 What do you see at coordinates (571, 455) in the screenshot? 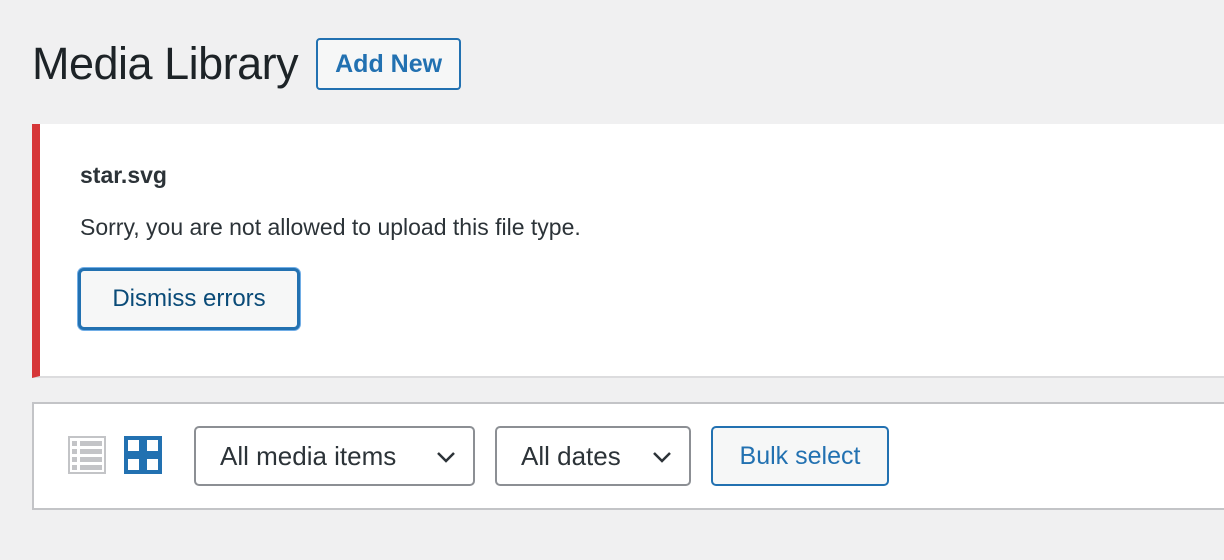
I see `date-filter-value: All dates` at bounding box center [571, 455].